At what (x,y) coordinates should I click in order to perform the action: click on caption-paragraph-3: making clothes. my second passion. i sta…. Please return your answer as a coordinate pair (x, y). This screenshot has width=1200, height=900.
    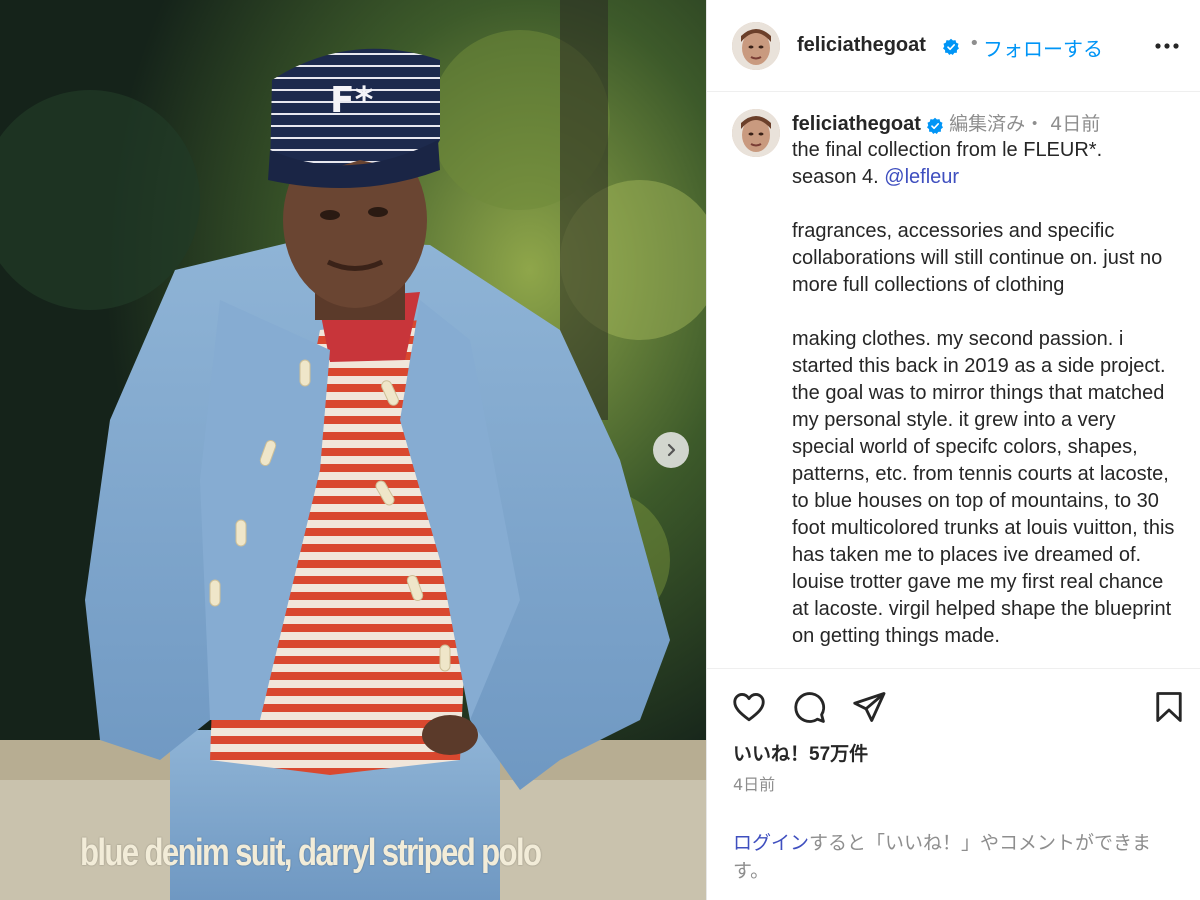
    Looking at the image, I should click on (983, 487).